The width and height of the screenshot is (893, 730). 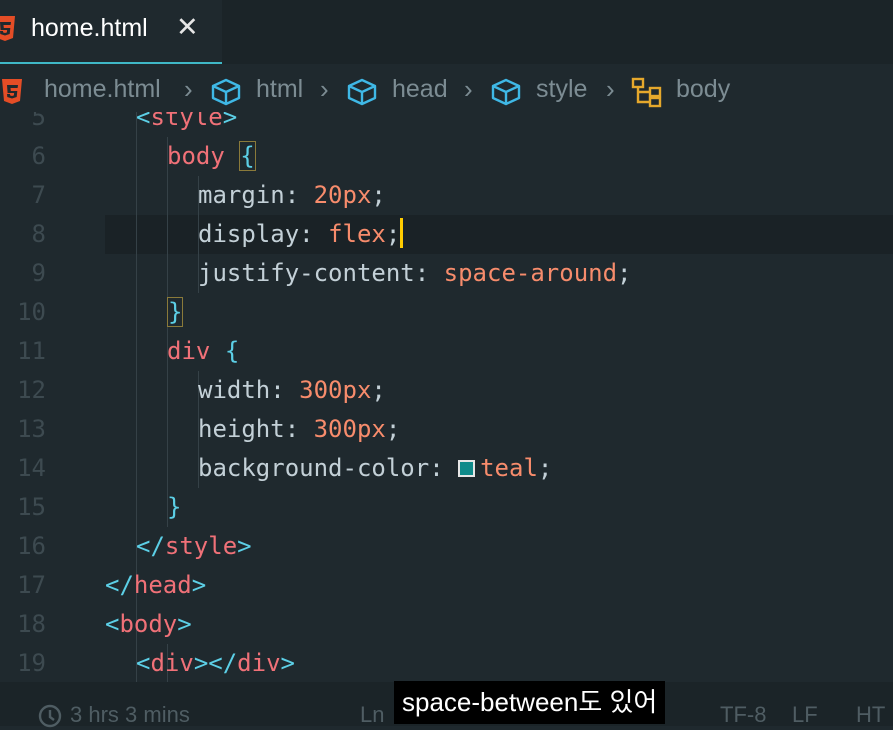 What do you see at coordinates (31, 507) in the screenshot?
I see `line-number: 15` at bounding box center [31, 507].